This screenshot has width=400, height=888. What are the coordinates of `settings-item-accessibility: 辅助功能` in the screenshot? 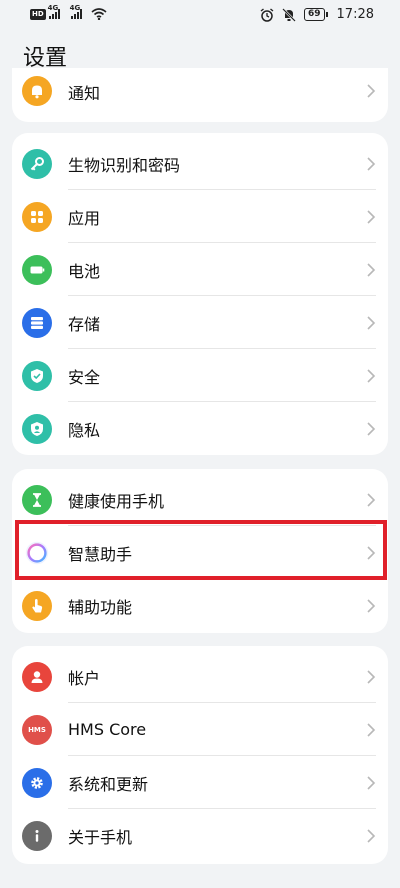 It's located at (200, 605).